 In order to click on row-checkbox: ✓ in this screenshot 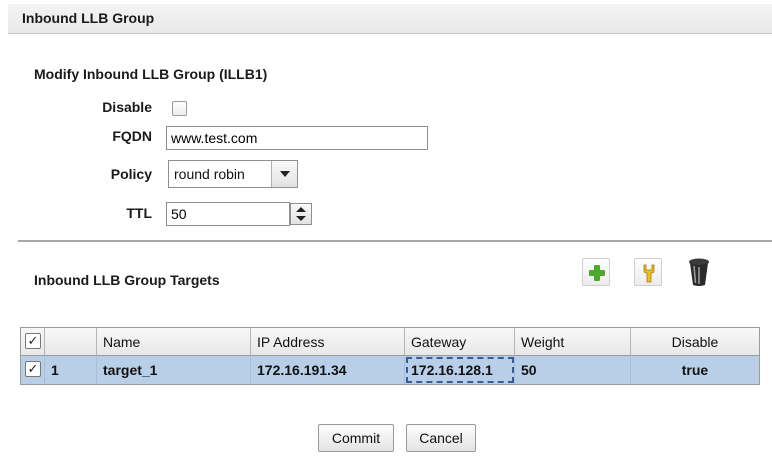, I will do `click(33, 369)`.